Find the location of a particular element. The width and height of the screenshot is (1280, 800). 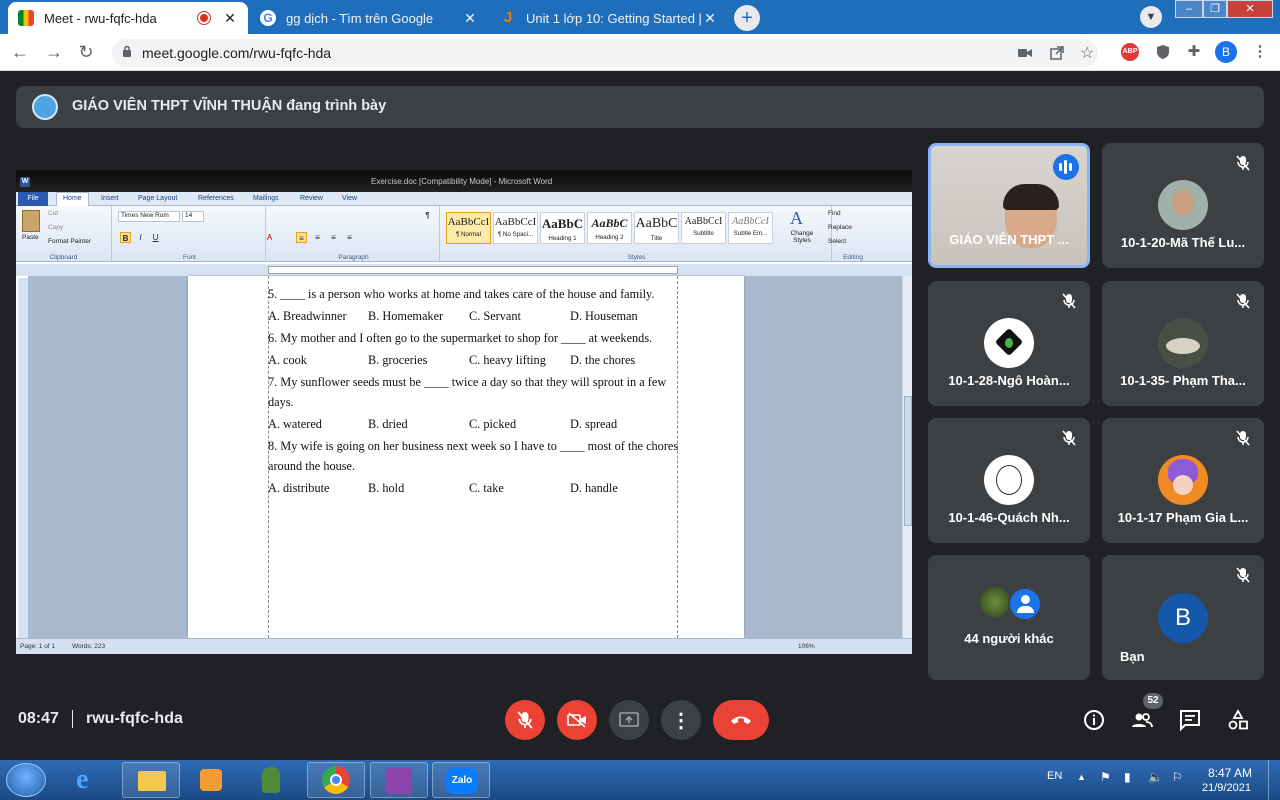

windows-start-button is located at coordinates (26, 780).